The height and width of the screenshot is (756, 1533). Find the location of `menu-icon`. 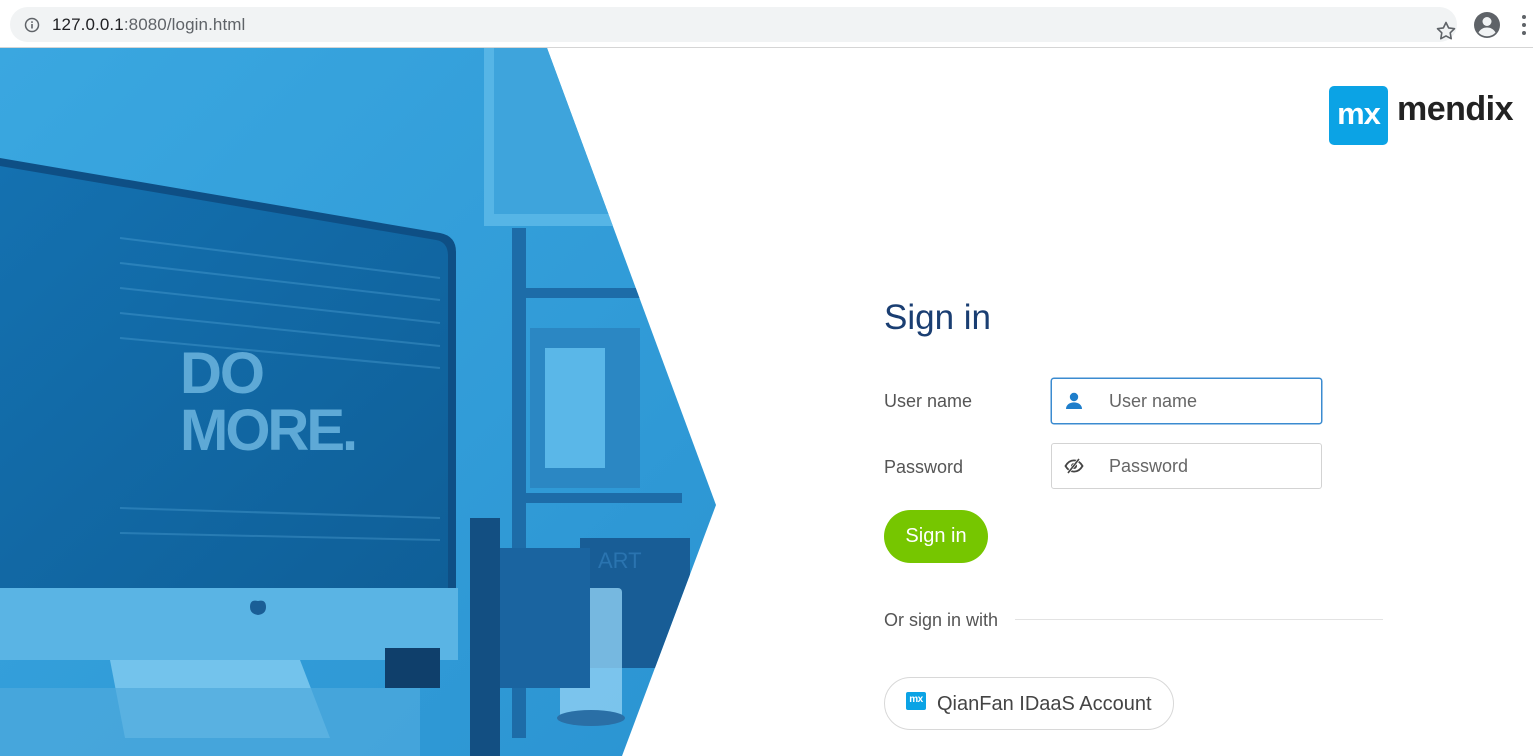

menu-icon is located at coordinates (1524, 25).